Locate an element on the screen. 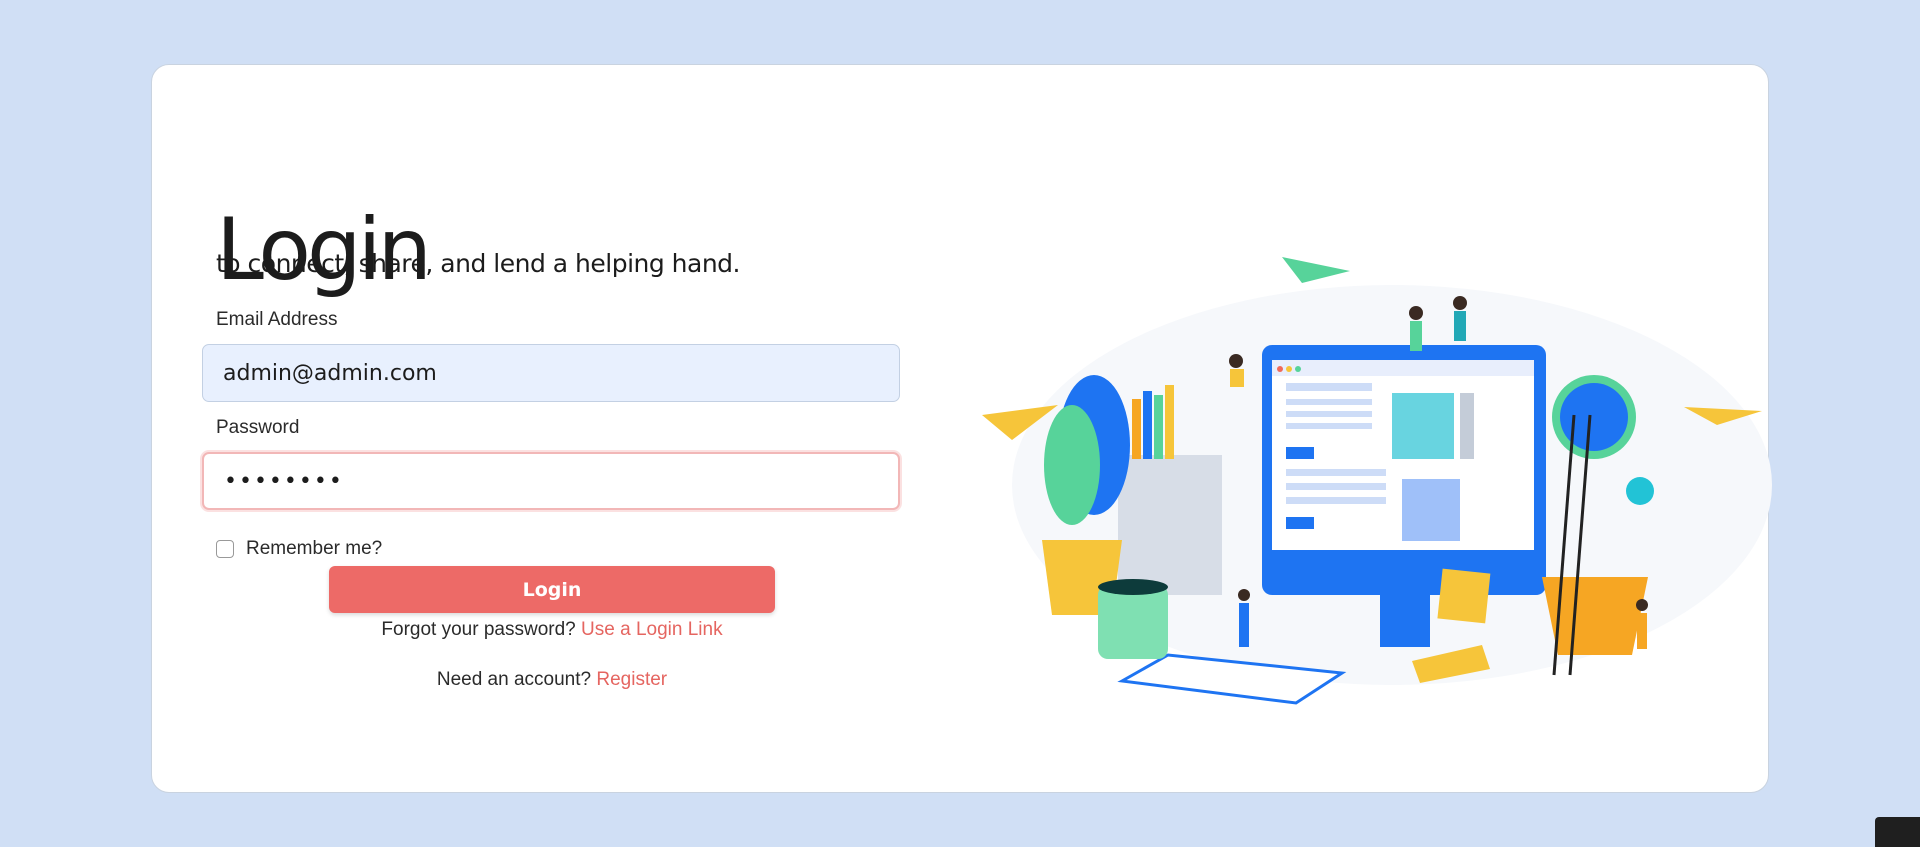 The image size is (1920, 847). remember-me: Remember me? is located at coordinates (299, 549).